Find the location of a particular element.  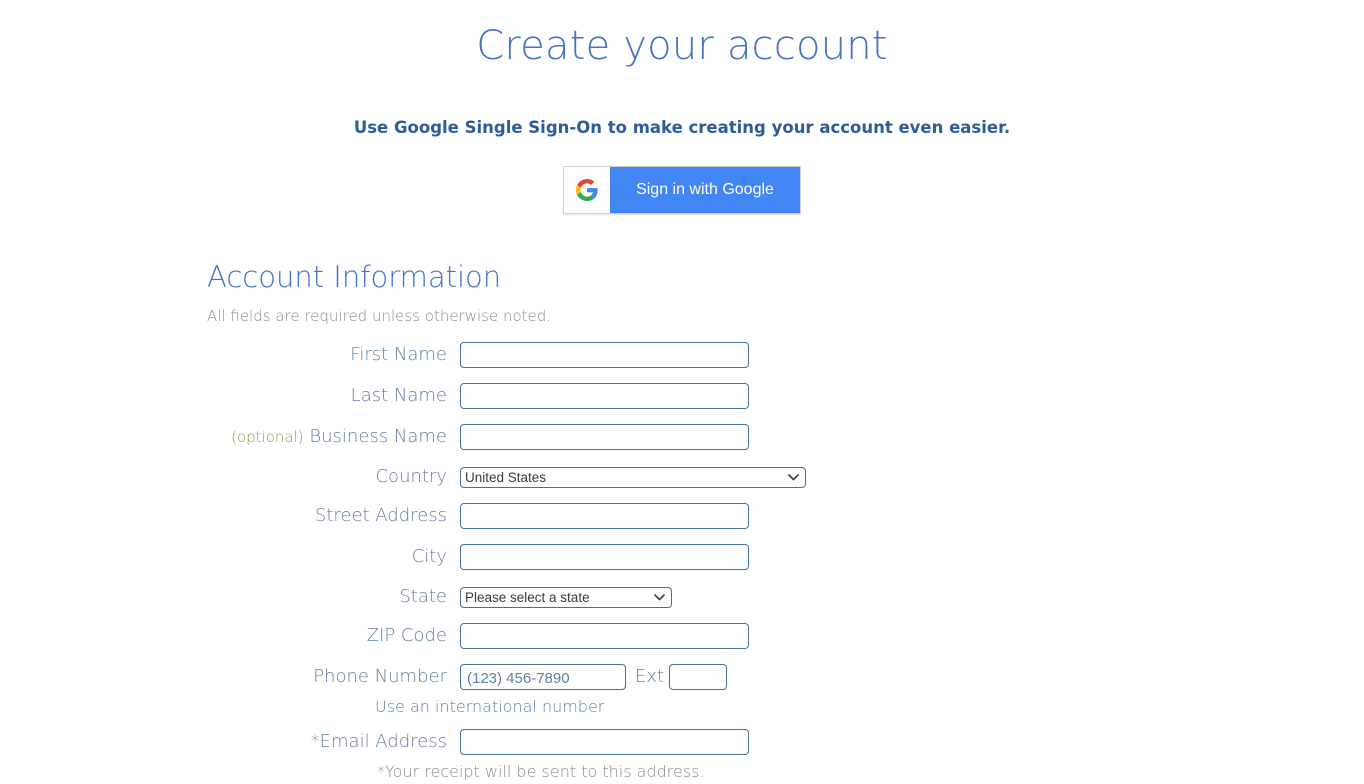

field-row-street-address: Street Address is located at coordinates (785, 516).